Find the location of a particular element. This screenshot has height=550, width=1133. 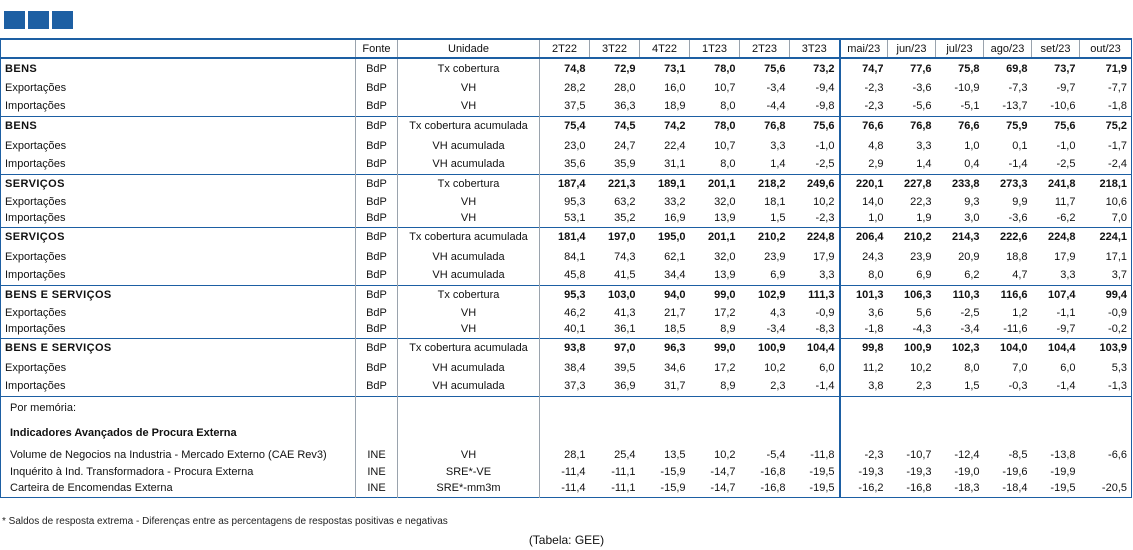

value-cell: -10,9 is located at coordinates (967, 87).